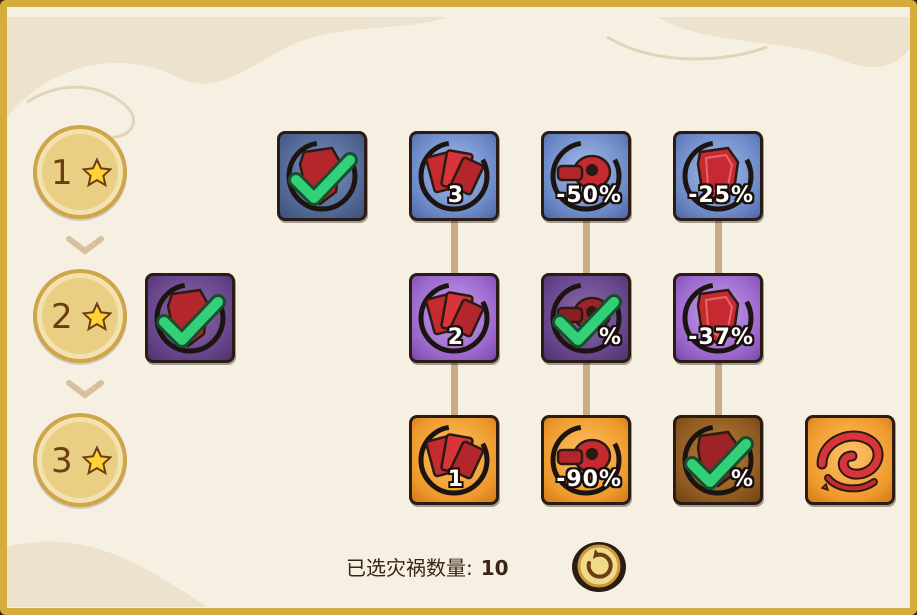  I want to click on tier-3-badge: 3, so click(80, 460).